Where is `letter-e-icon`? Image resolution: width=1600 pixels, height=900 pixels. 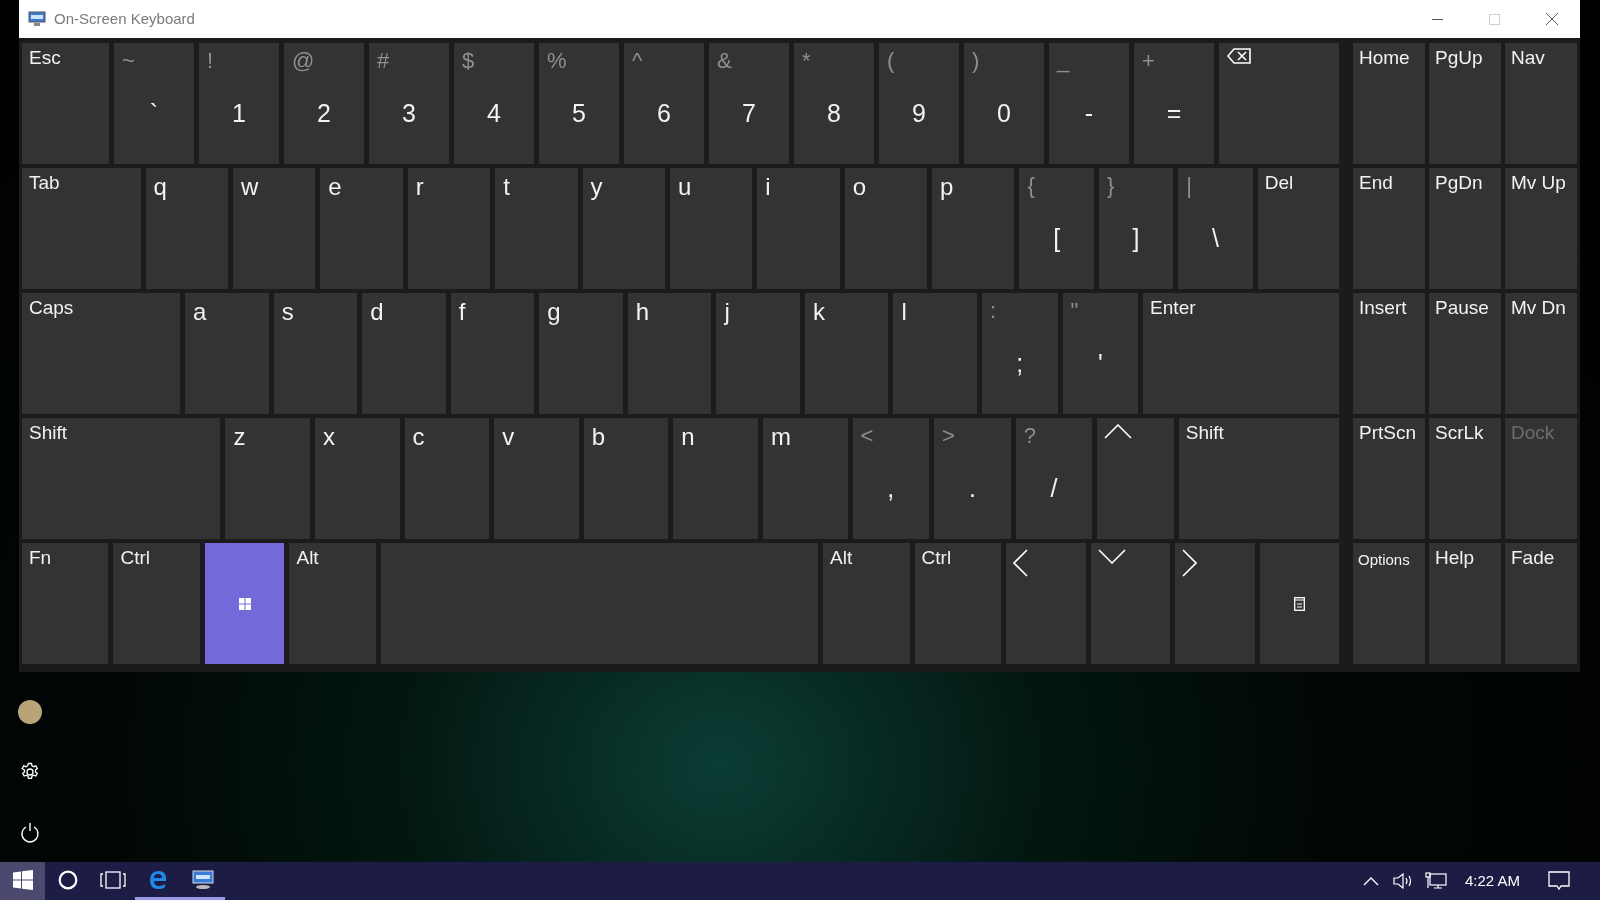 letter-e-icon is located at coordinates (157, 879).